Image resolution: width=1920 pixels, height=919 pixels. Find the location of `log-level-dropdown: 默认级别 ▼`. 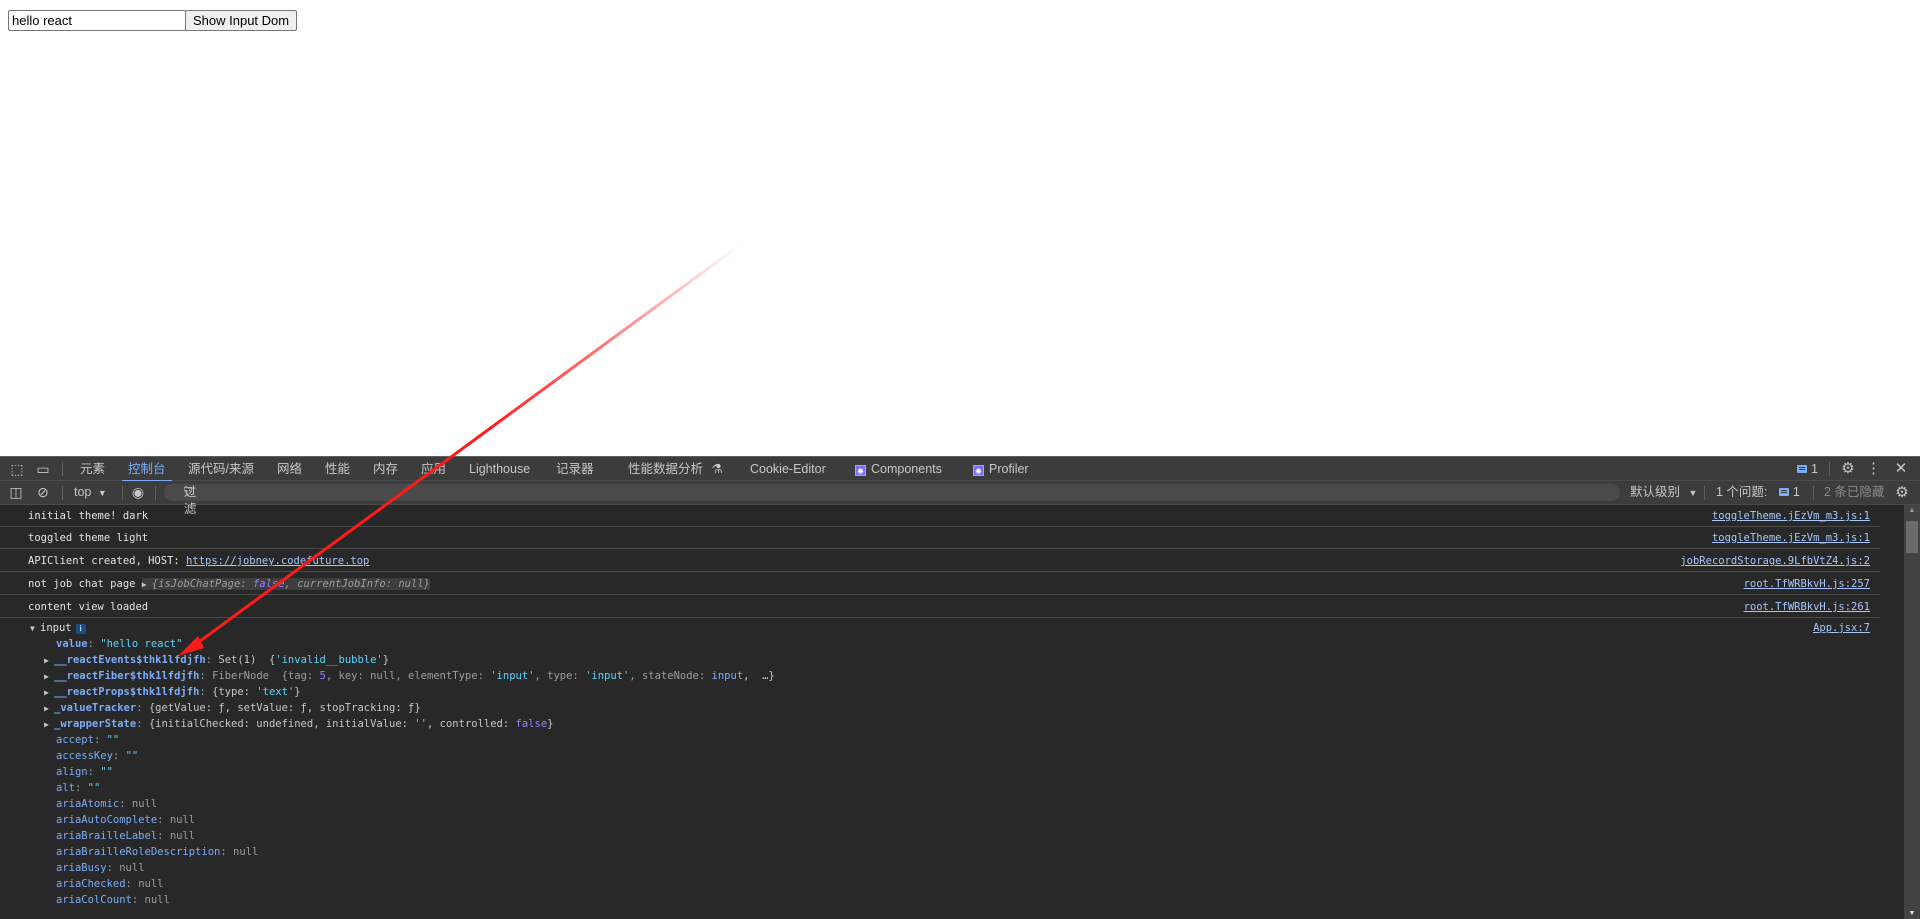

log-level-dropdown: 默认级别 ▼ is located at coordinates (1663, 493).